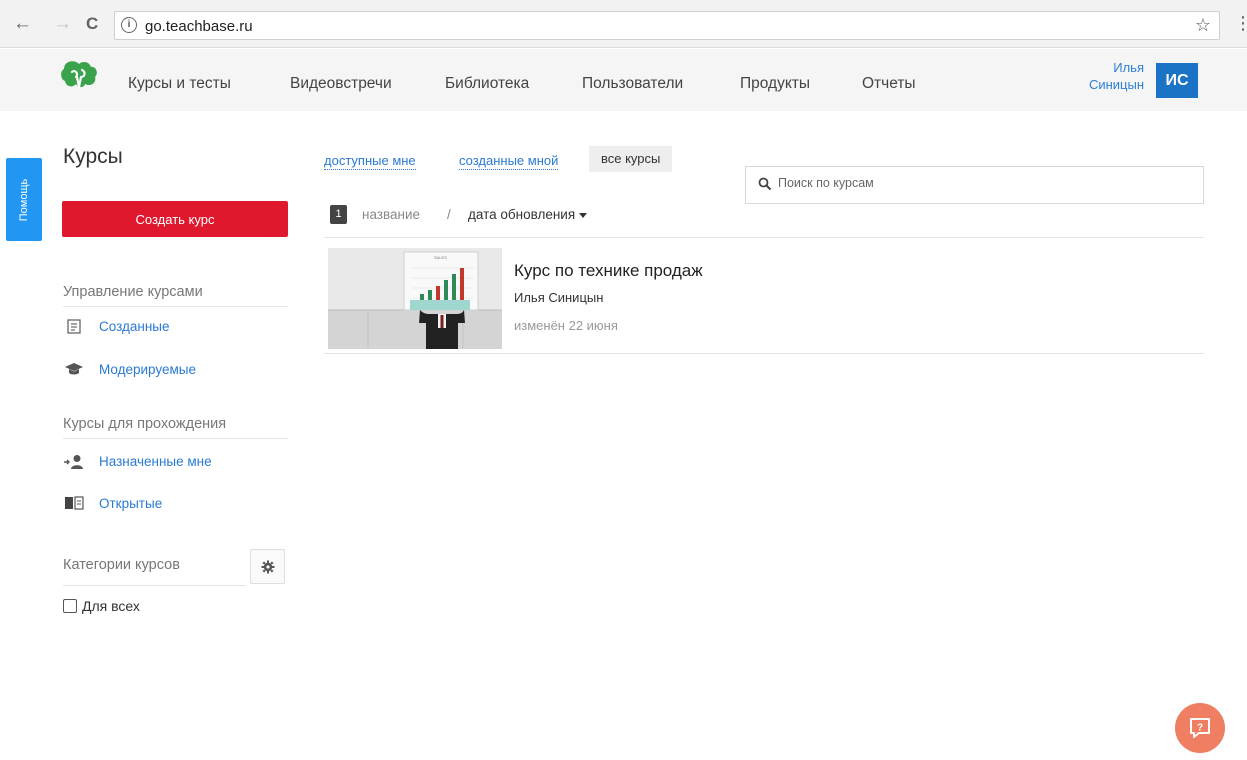 This screenshot has height=760, width=1247. I want to click on nav-courses-tests: Курсы и тесты, so click(179, 84).